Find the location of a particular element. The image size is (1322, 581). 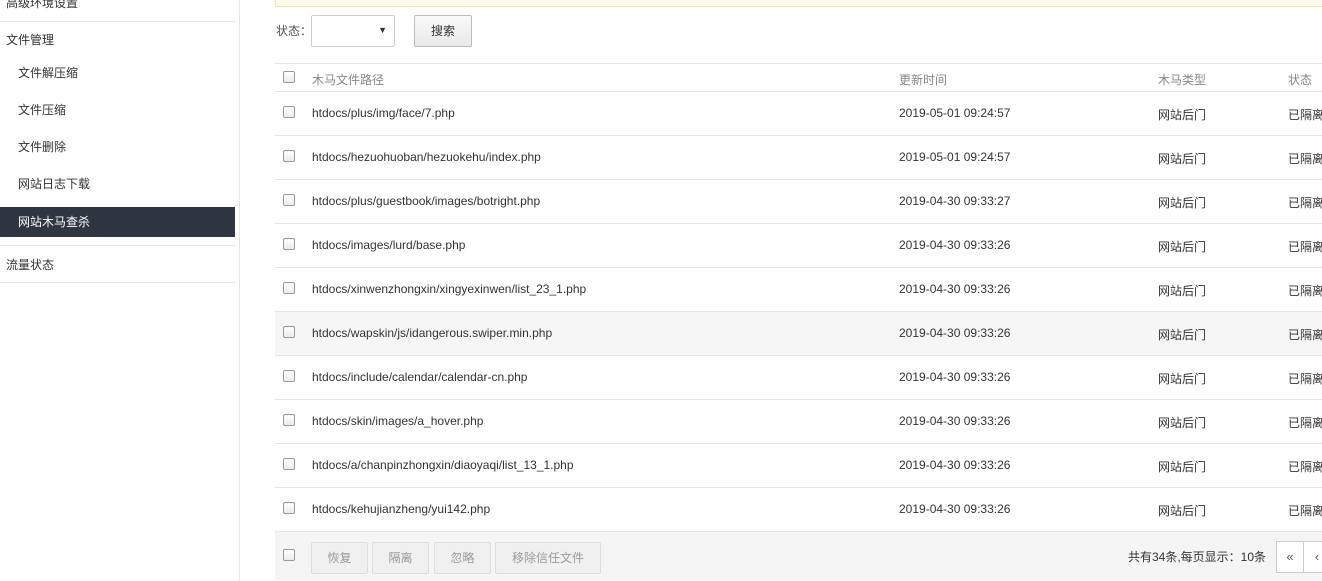

file-path: htdocs/kehujianzheng/yui142.php is located at coordinates (401, 509).